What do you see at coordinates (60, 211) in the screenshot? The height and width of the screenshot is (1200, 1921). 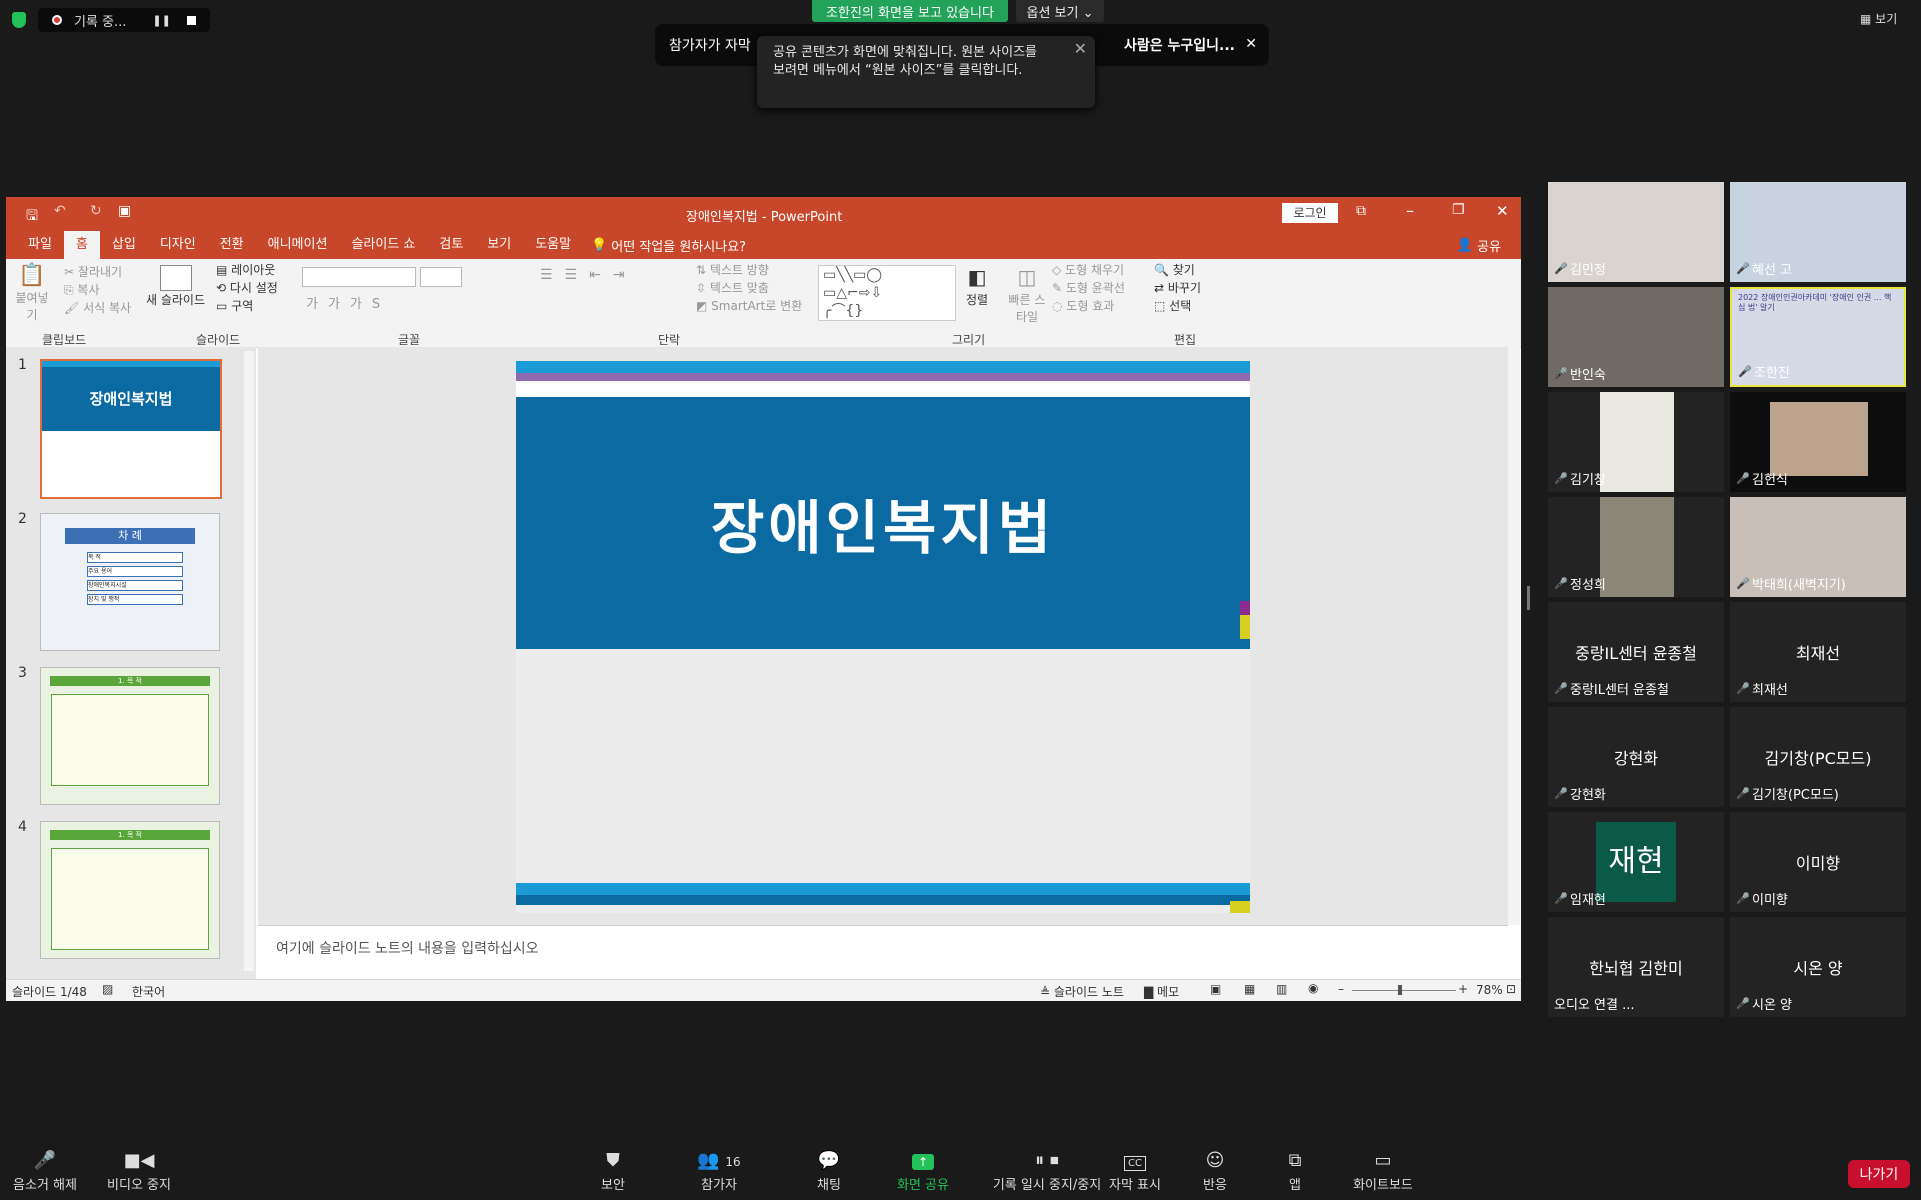 I see `undo-icon: ↶` at bounding box center [60, 211].